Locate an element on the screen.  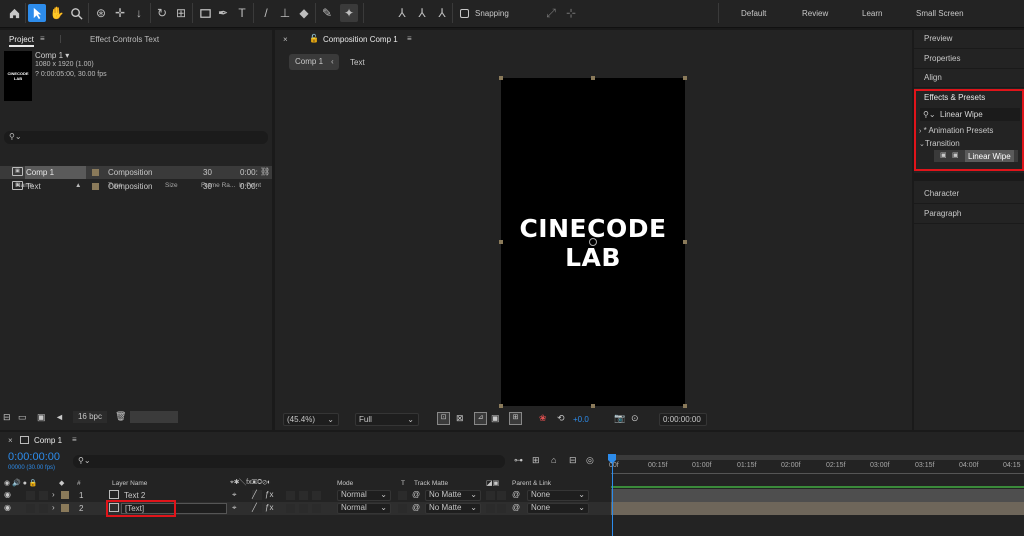
puppet-pin-tool-icon: ✦ is located at coordinates (349, 13).